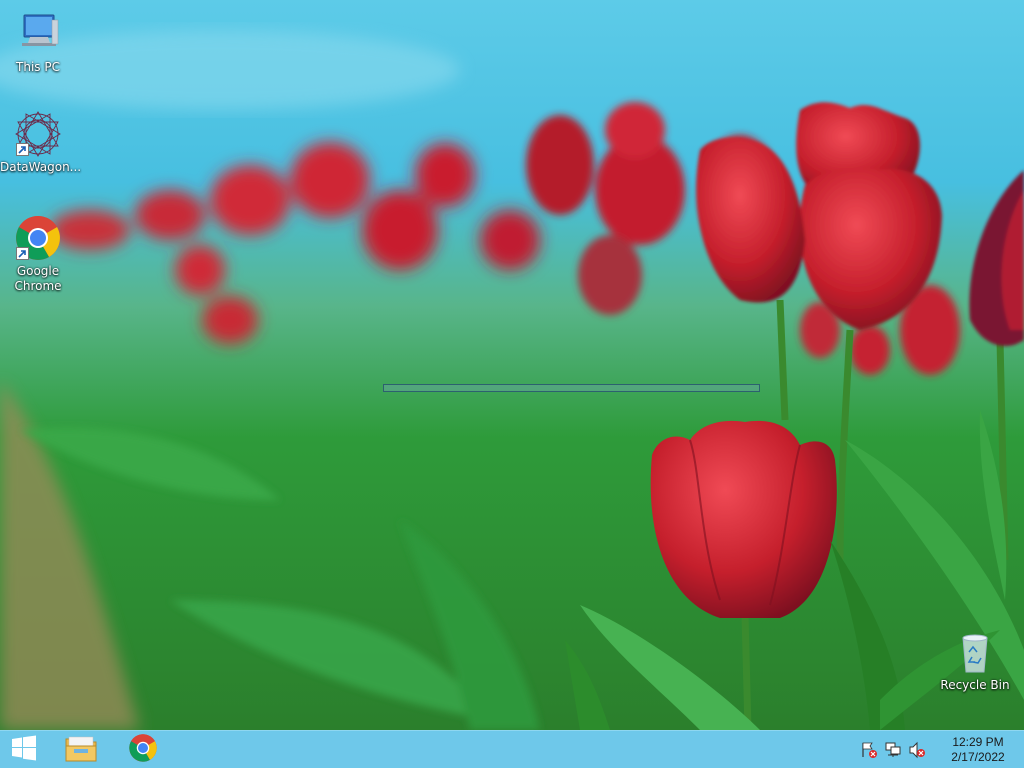  I want to click on taskbar-file-explorer-button, so click(81, 750).